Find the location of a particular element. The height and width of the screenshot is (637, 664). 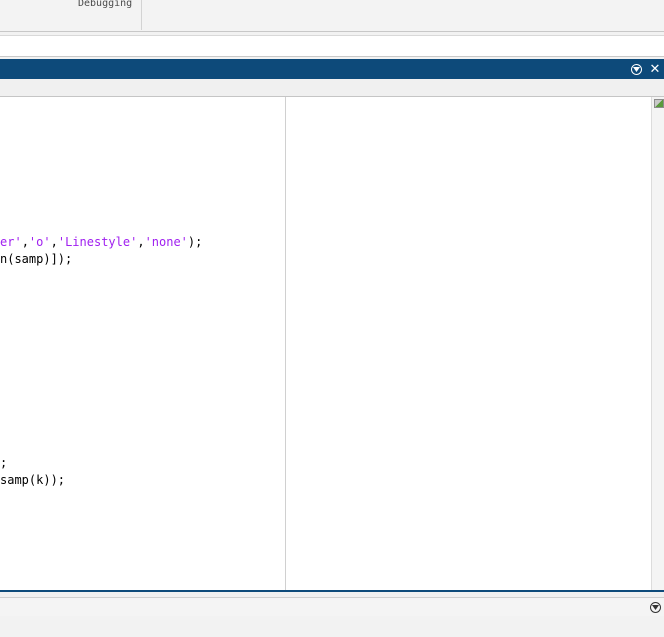

vertical-scrollbar is located at coordinates (657, 343).